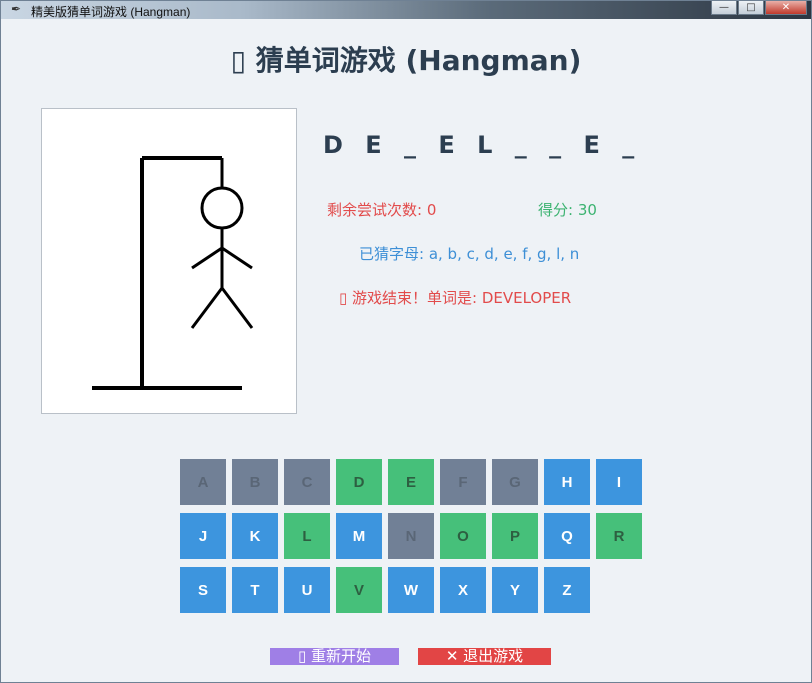 Image resolution: width=812 pixels, height=683 pixels. I want to click on letter-key-j: J, so click(203, 536).